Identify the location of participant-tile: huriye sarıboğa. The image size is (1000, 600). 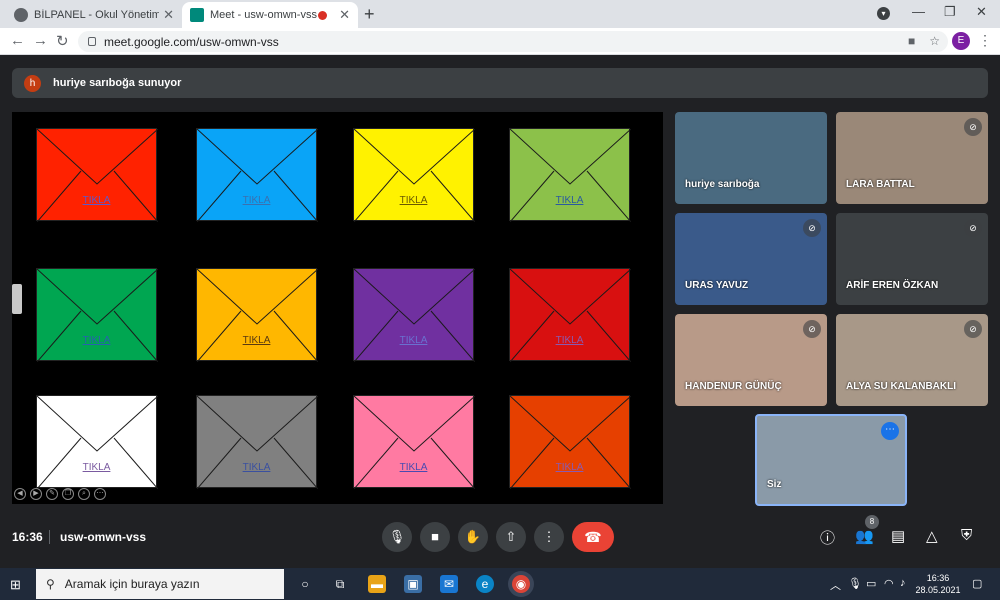
(751, 158).